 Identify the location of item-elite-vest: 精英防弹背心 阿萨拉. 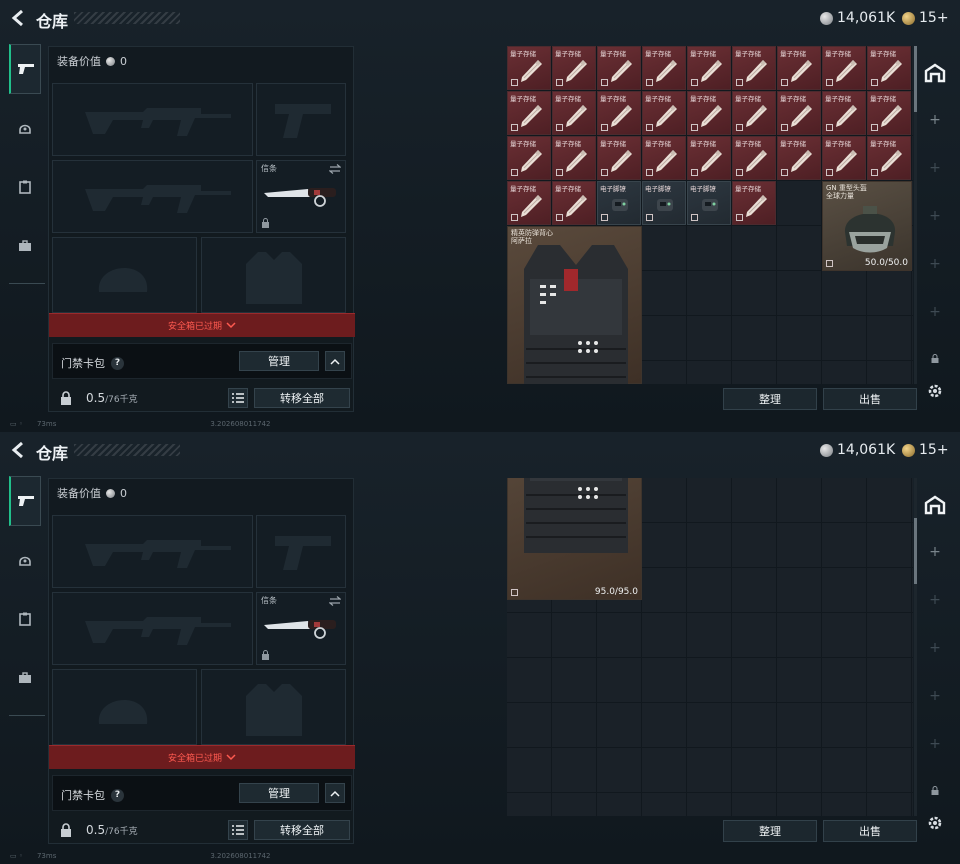
(574, 305).